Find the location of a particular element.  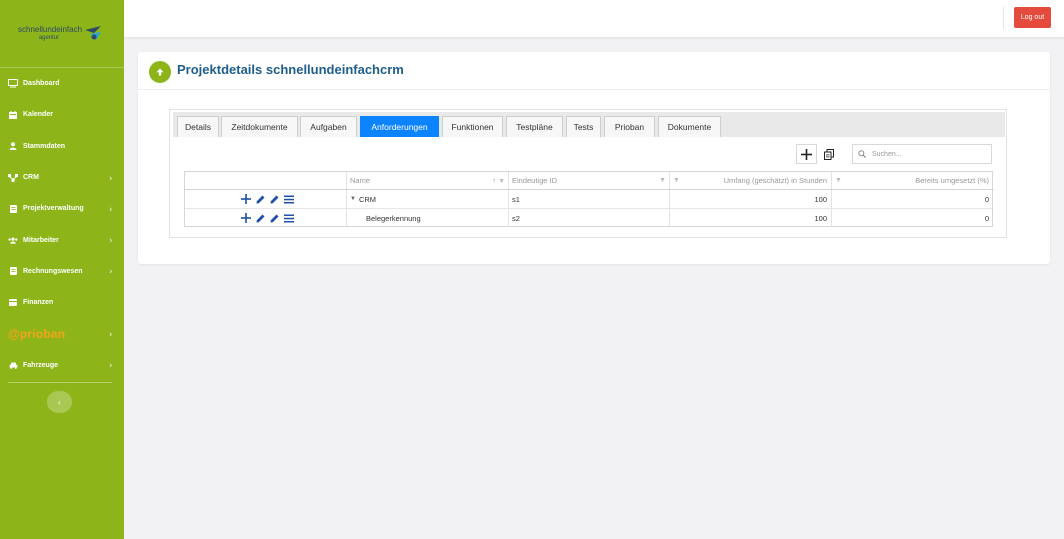

tab-anforderungen: Anforderungen is located at coordinates (399, 126).